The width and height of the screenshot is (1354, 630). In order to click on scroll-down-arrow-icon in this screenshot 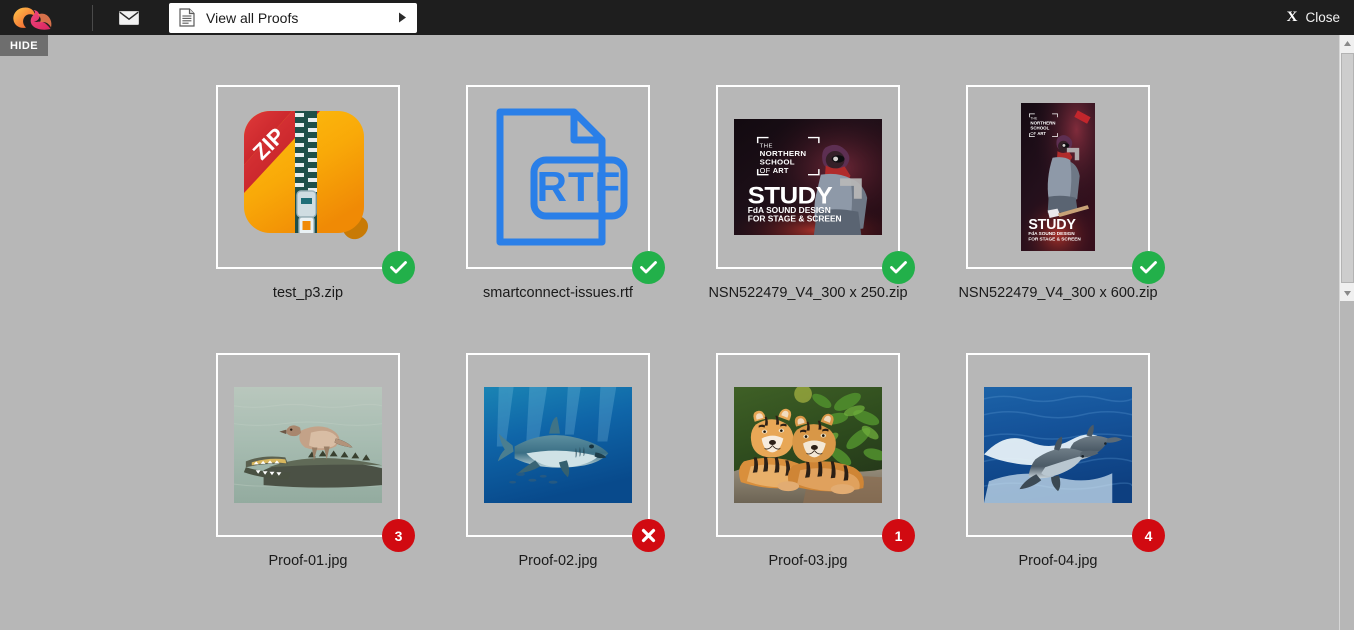, I will do `click(1347, 293)`.